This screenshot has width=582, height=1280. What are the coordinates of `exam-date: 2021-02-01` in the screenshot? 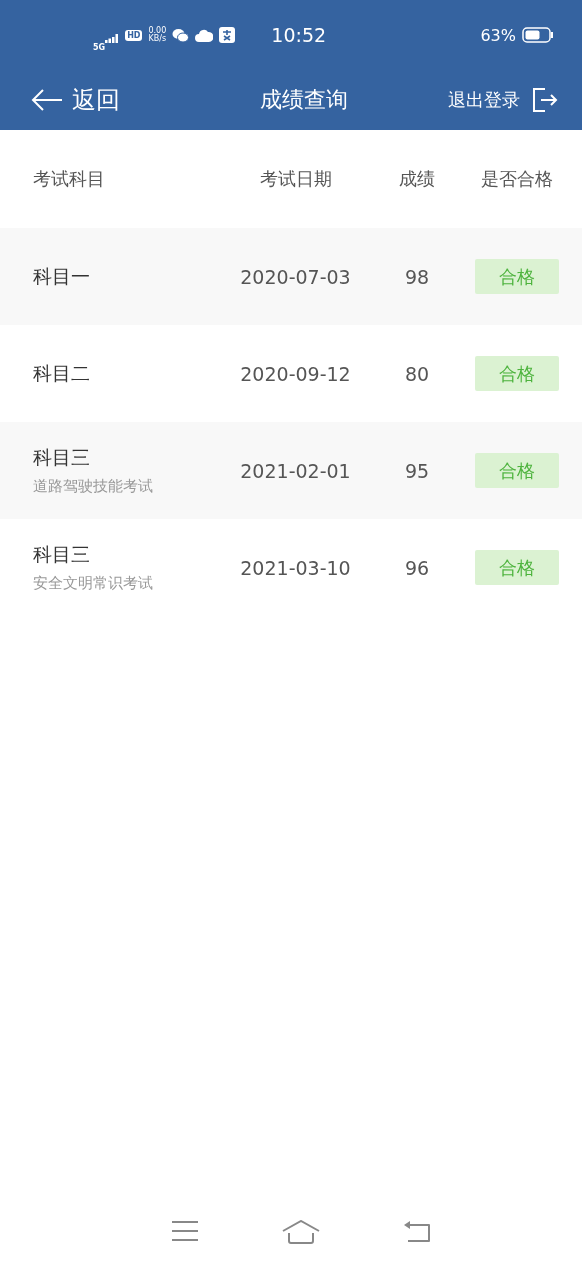 It's located at (295, 470).